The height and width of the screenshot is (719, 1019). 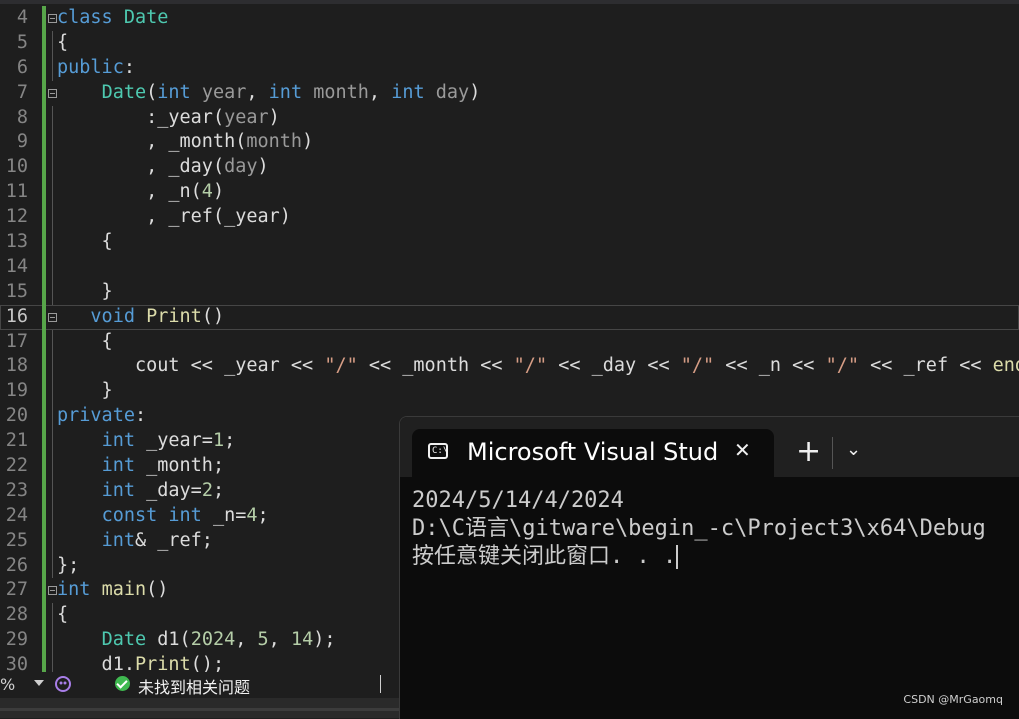 I want to click on chevron-down-icon: ⌄, so click(x=853, y=449).